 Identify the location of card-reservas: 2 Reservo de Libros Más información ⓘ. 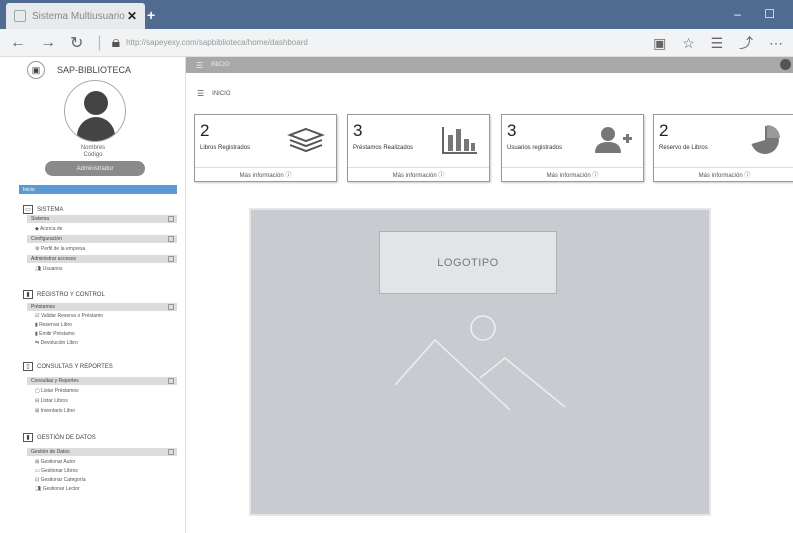
(723, 148).